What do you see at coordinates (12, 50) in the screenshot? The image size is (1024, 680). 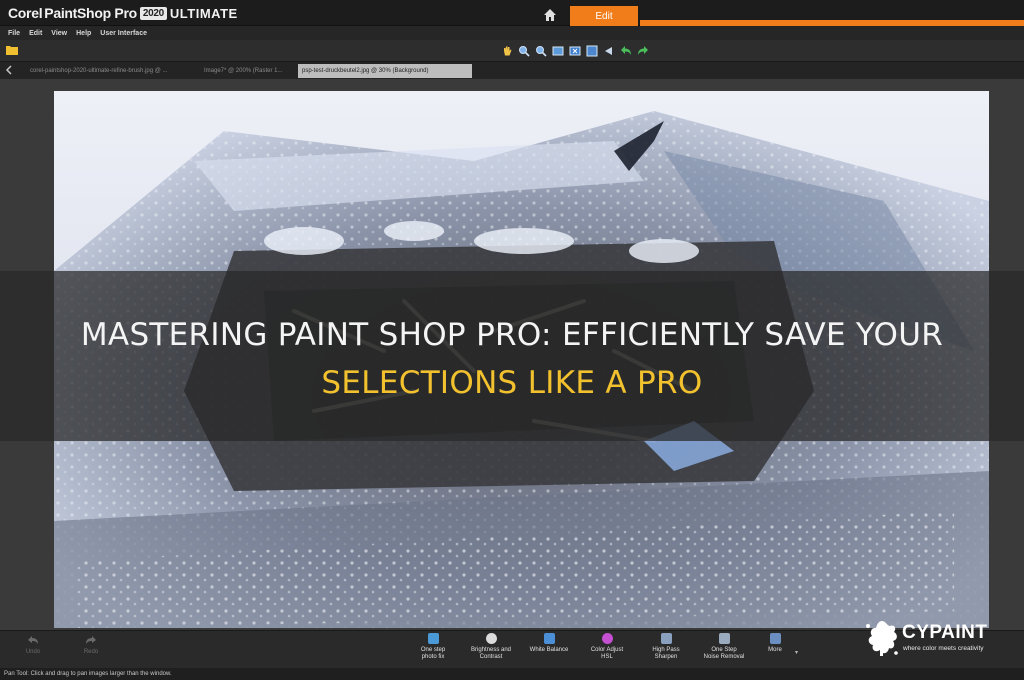 I see `folder-icon` at bounding box center [12, 50].